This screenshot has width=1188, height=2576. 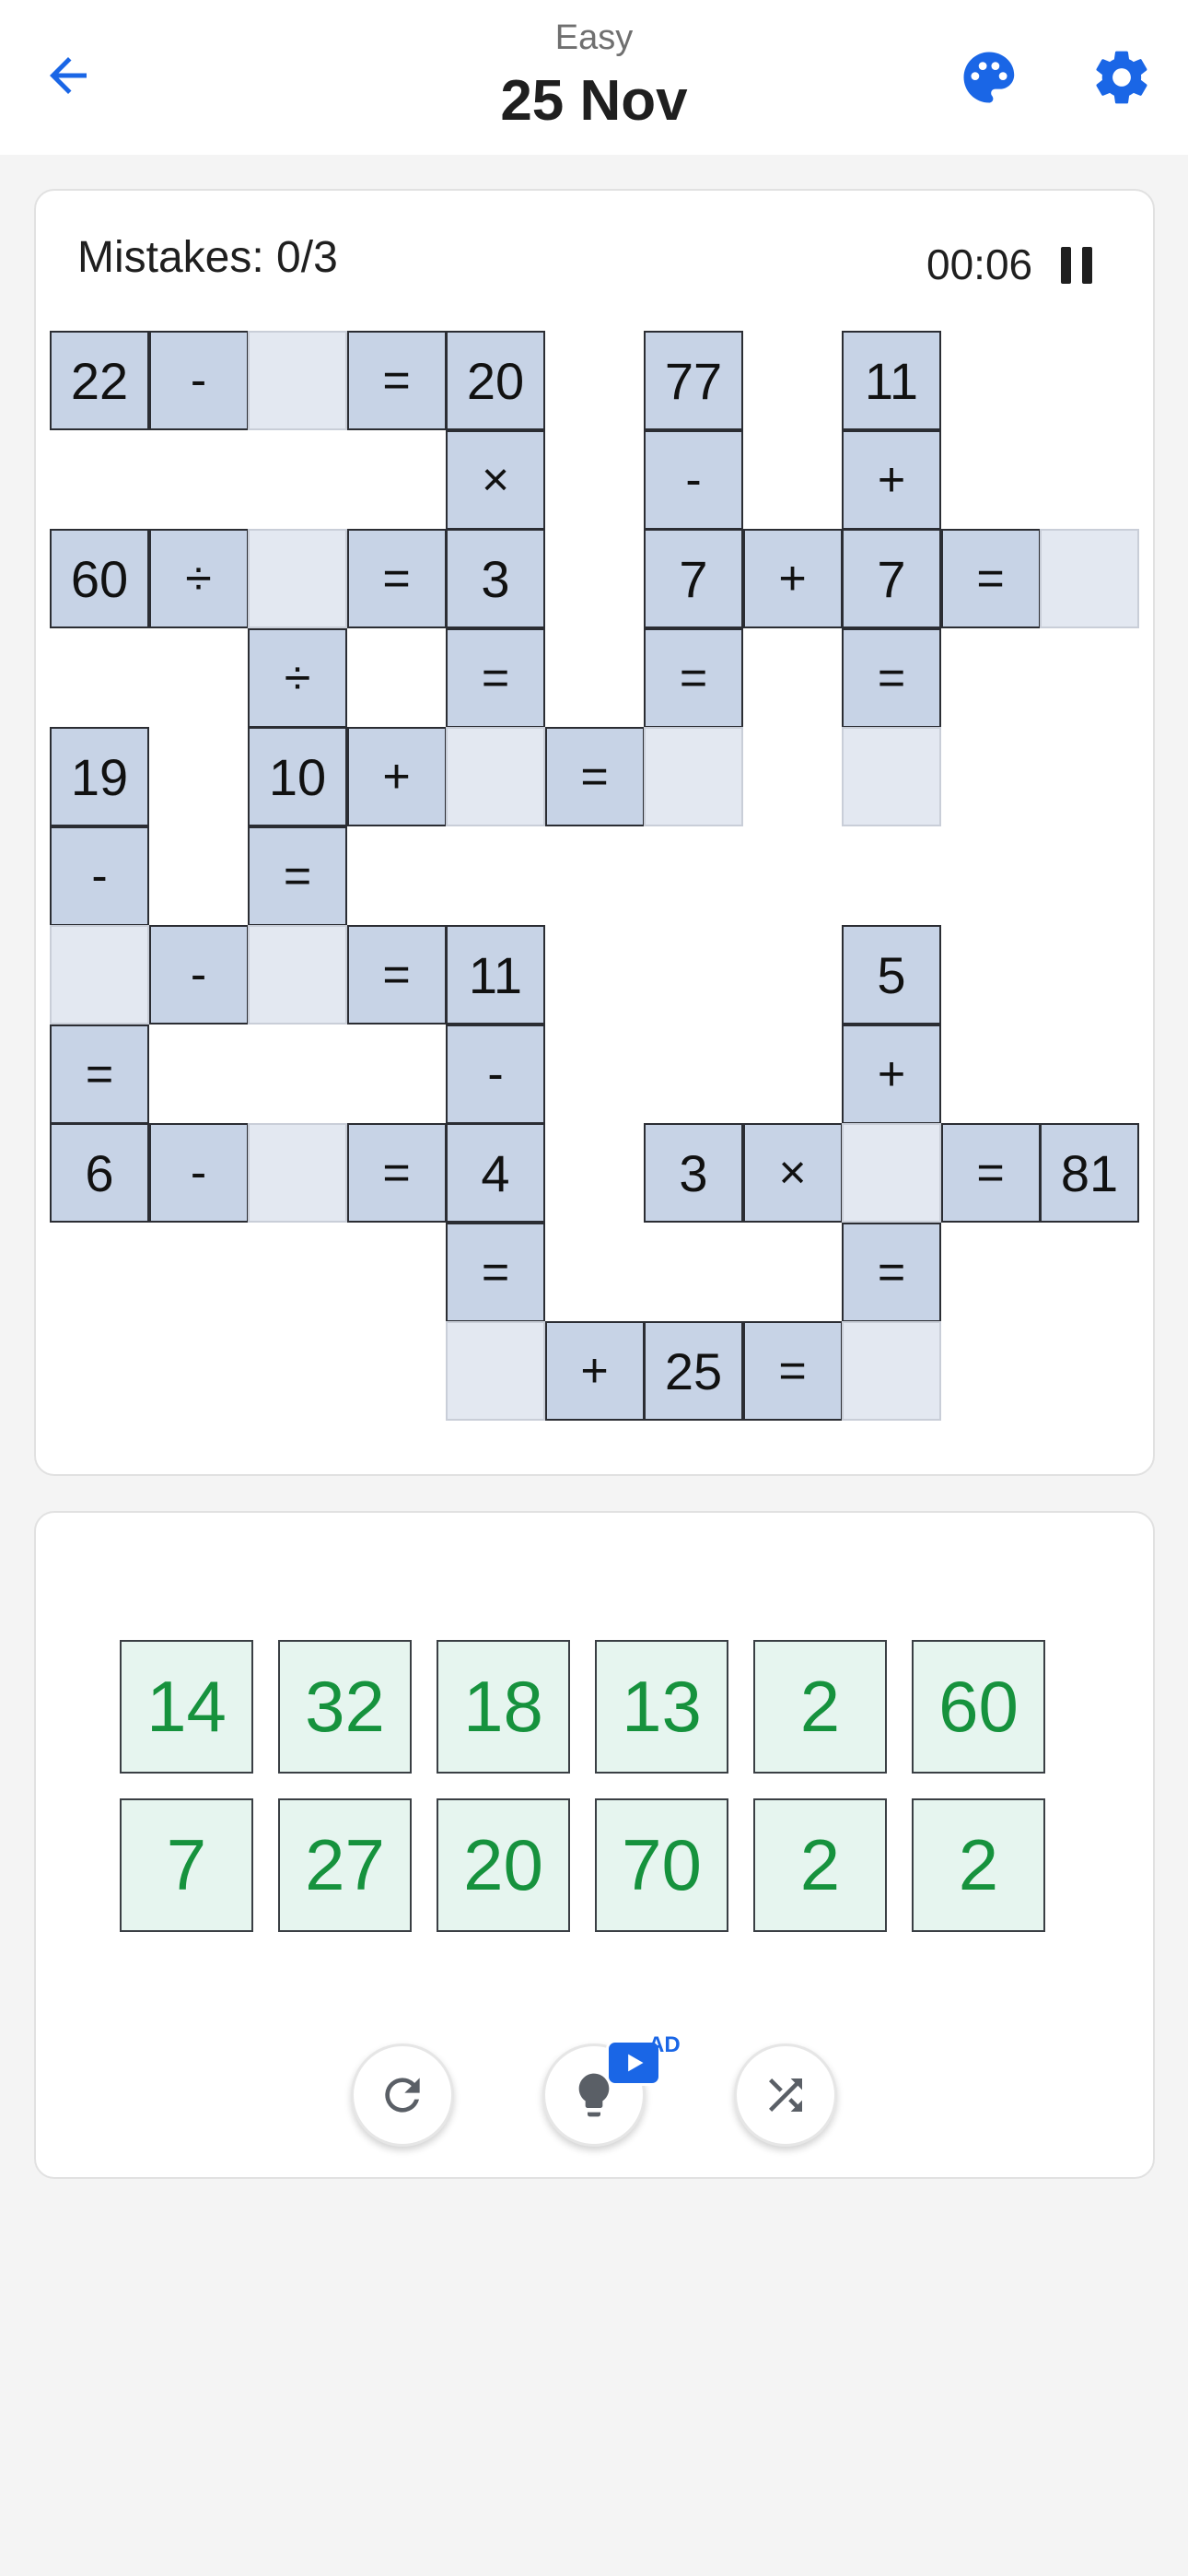 What do you see at coordinates (186, 1865) in the screenshot?
I see `number-tile: 7` at bounding box center [186, 1865].